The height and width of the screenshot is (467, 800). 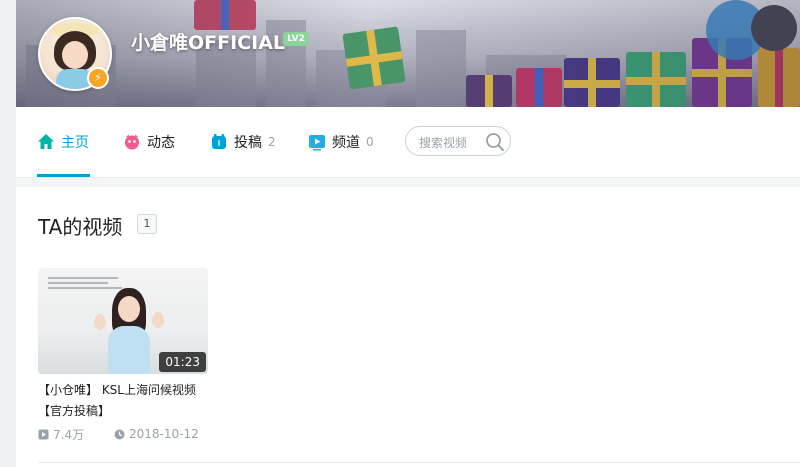 I want to click on video-search-box, so click(x=458, y=141).